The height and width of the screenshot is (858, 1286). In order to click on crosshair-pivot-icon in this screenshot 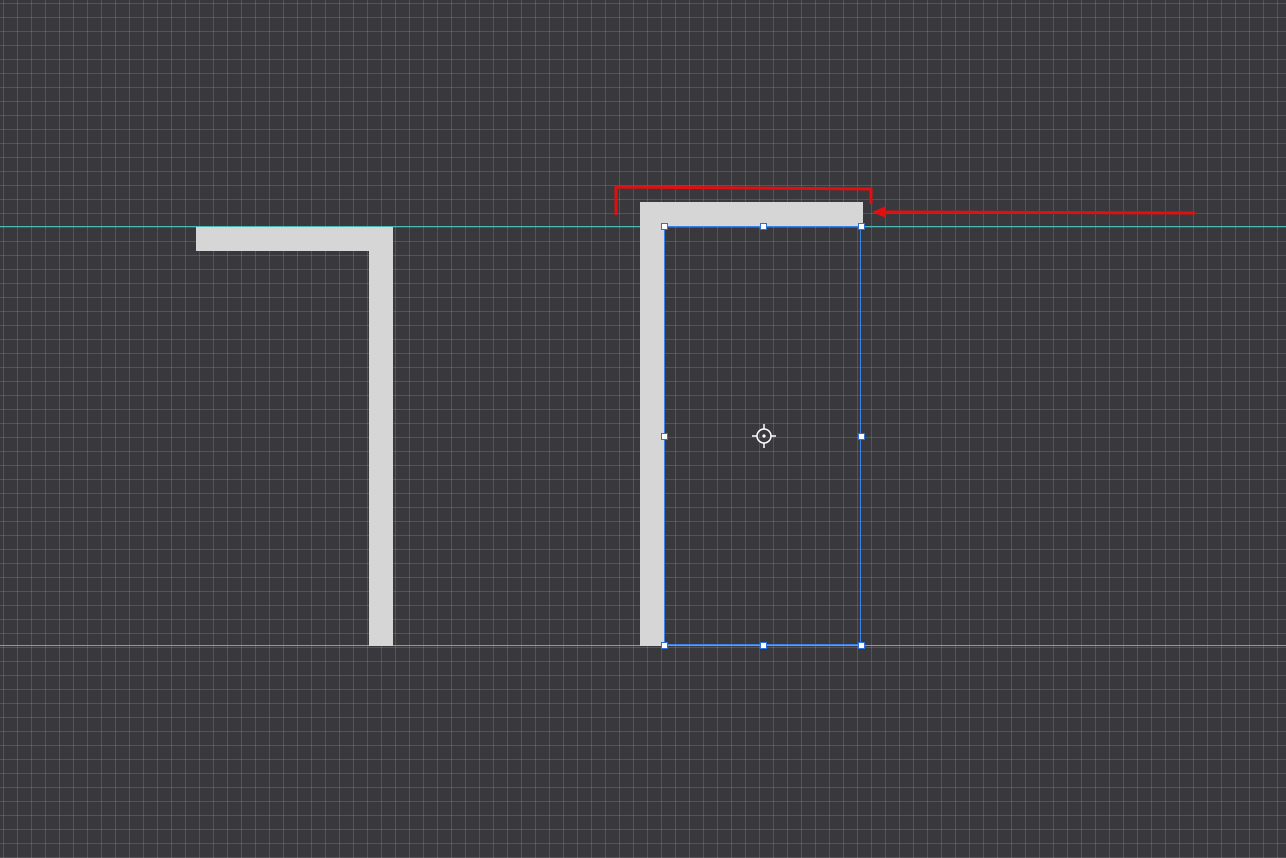, I will do `click(764, 436)`.